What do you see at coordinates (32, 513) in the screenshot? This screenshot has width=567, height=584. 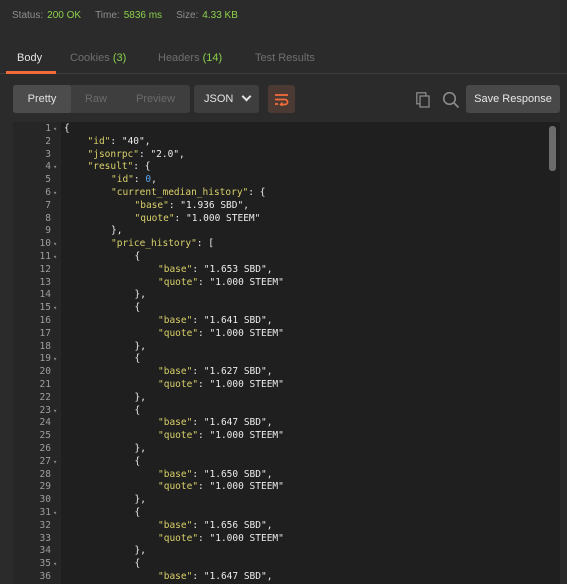 I see `line-number-cell: 31` at bounding box center [32, 513].